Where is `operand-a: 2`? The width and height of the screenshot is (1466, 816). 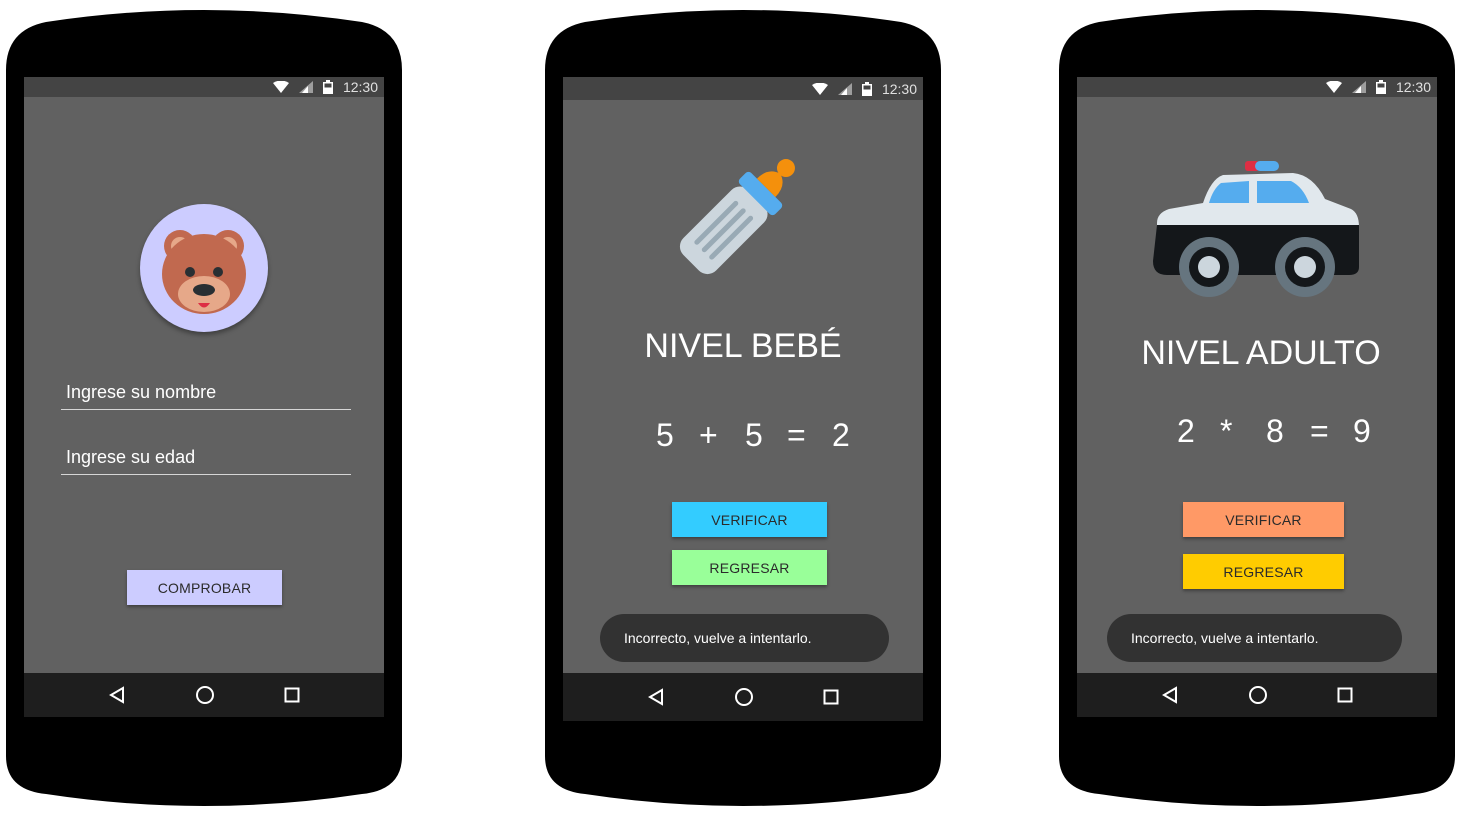
operand-a: 2 is located at coordinates (1186, 431).